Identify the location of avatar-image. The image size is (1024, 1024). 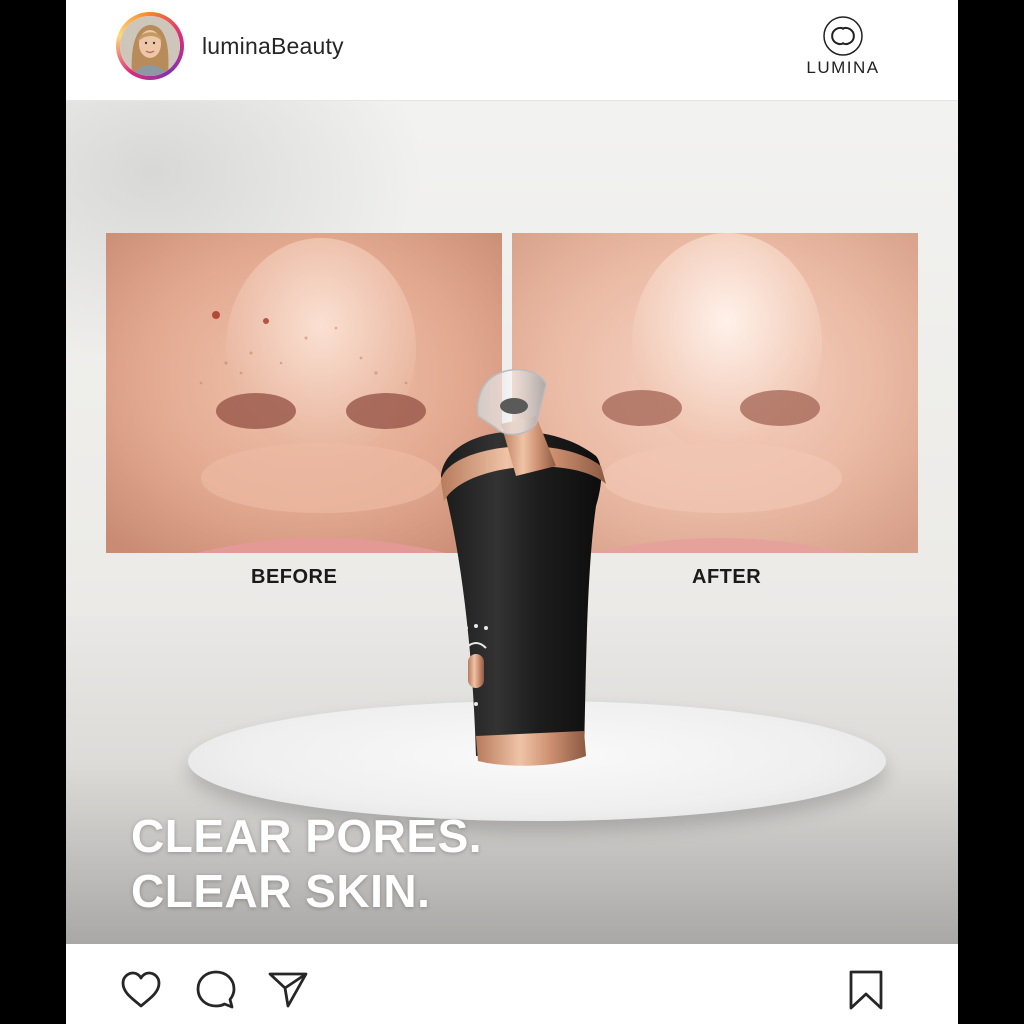
(150, 46).